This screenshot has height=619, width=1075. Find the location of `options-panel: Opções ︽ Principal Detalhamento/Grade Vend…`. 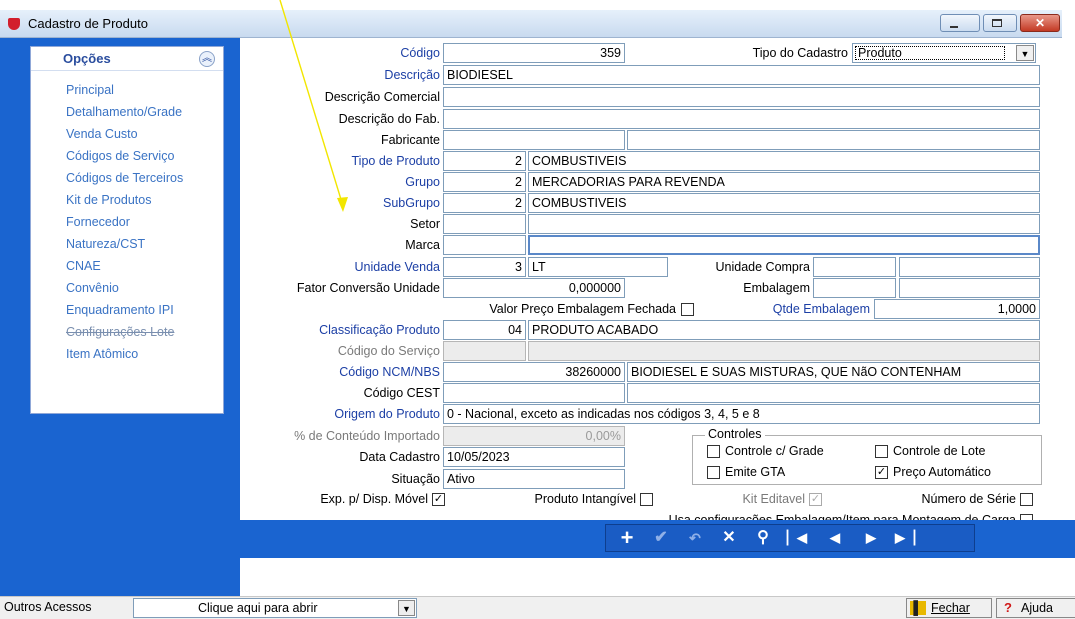

options-panel: Opções ︽ Principal Detalhamento/Grade Vend… is located at coordinates (127, 230).